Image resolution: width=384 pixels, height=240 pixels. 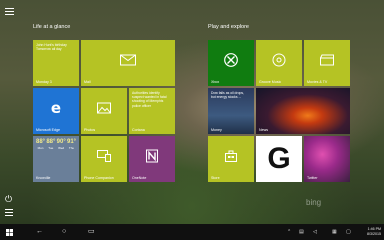 What do you see at coordinates (51, 27) in the screenshot?
I see `group-title-left: Life at a glance` at bounding box center [51, 27].